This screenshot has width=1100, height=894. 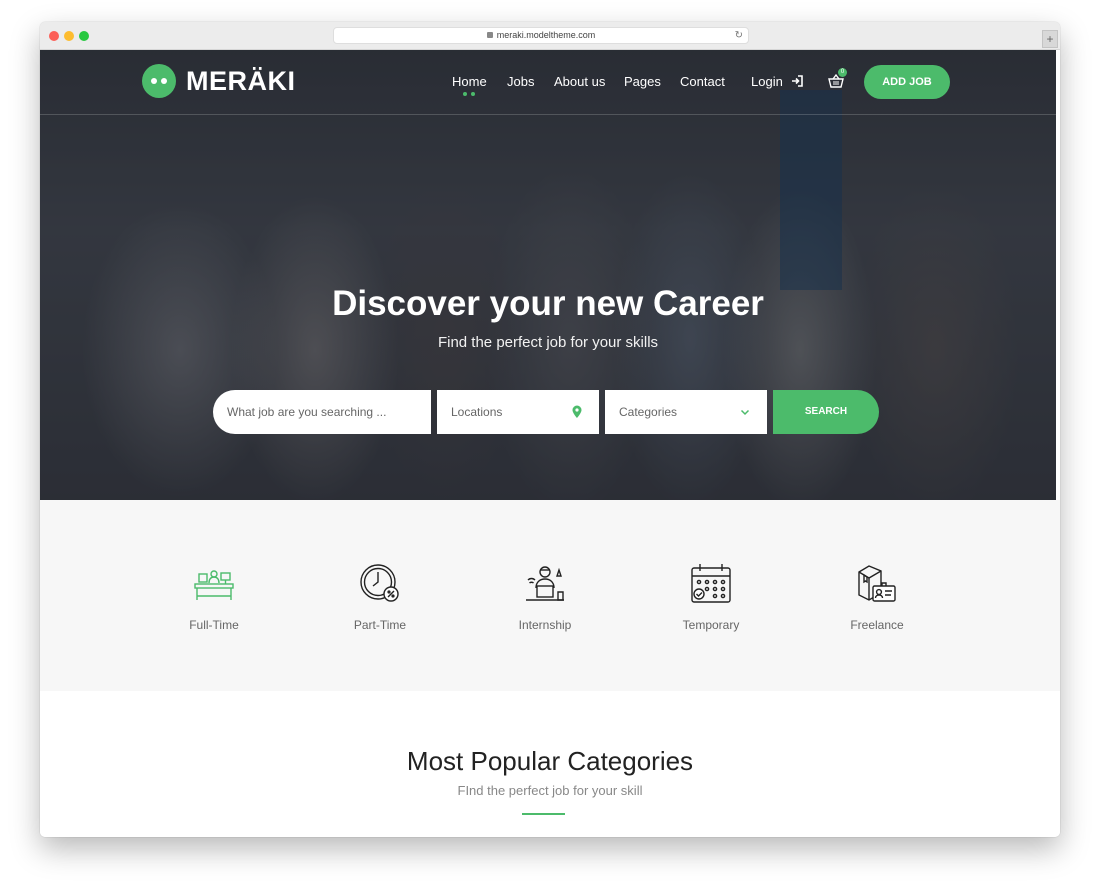 I want to click on address-bar: meraki.modeltheme.com ↻, so click(x=541, y=35).